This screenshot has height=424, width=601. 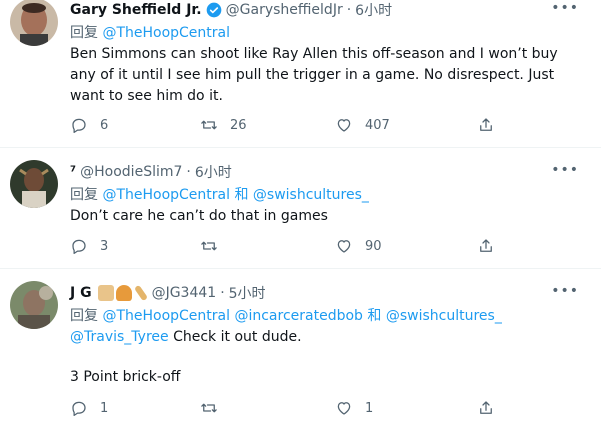 What do you see at coordinates (285, 247) in the screenshot?
I see `tweet-actions: 3 90` at bounding box center [285, 247].